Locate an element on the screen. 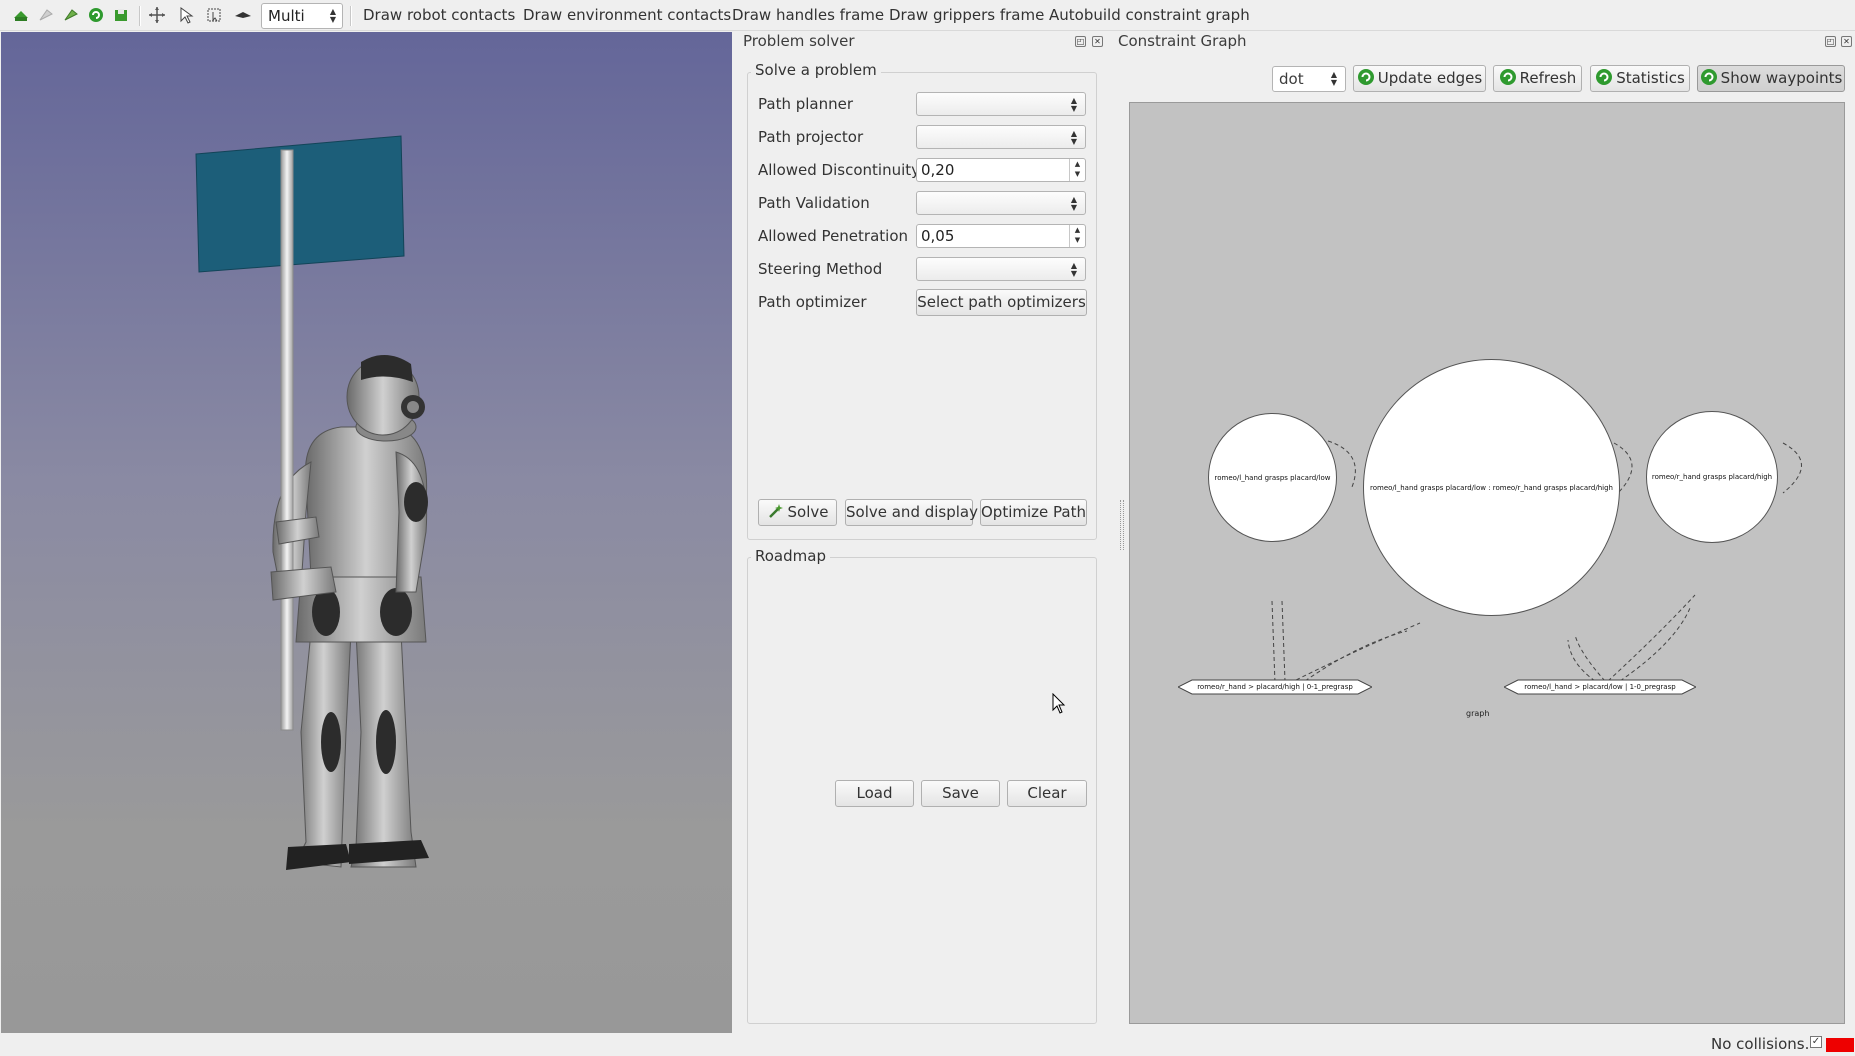  save-icon is located at coordinates (121, 15).